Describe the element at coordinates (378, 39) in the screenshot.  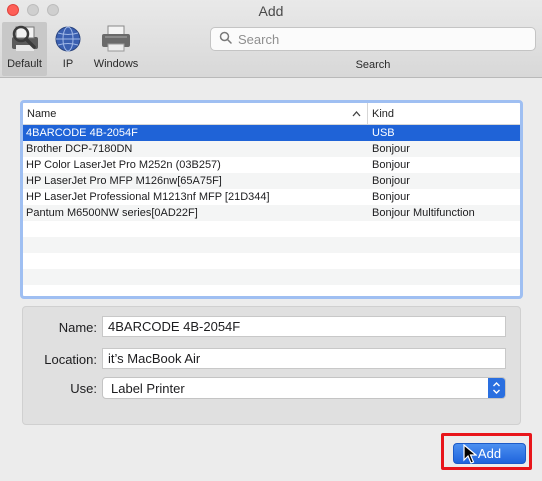
I see `search-input` at that location.